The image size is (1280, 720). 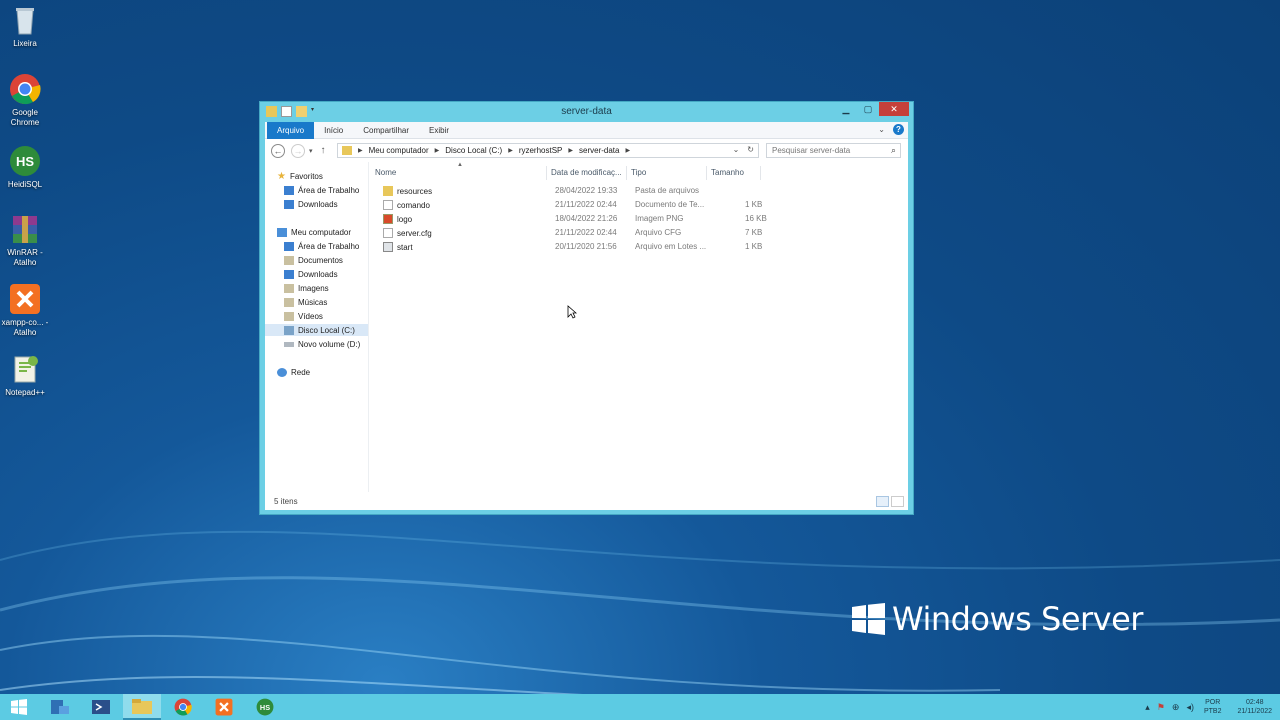 What do you see at coordinates (1017, 619) in the screenshot?
I see `brand-text: Windows Server` at bounding box center [1017, 619].